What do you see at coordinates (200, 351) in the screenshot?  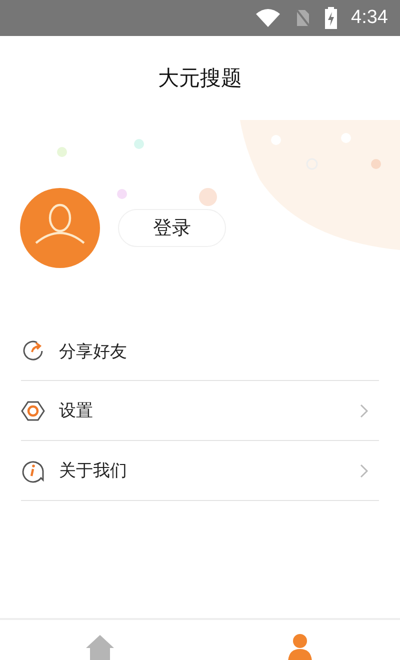 I see `menu-item: 分享好友` at bounding box center [200, 351].